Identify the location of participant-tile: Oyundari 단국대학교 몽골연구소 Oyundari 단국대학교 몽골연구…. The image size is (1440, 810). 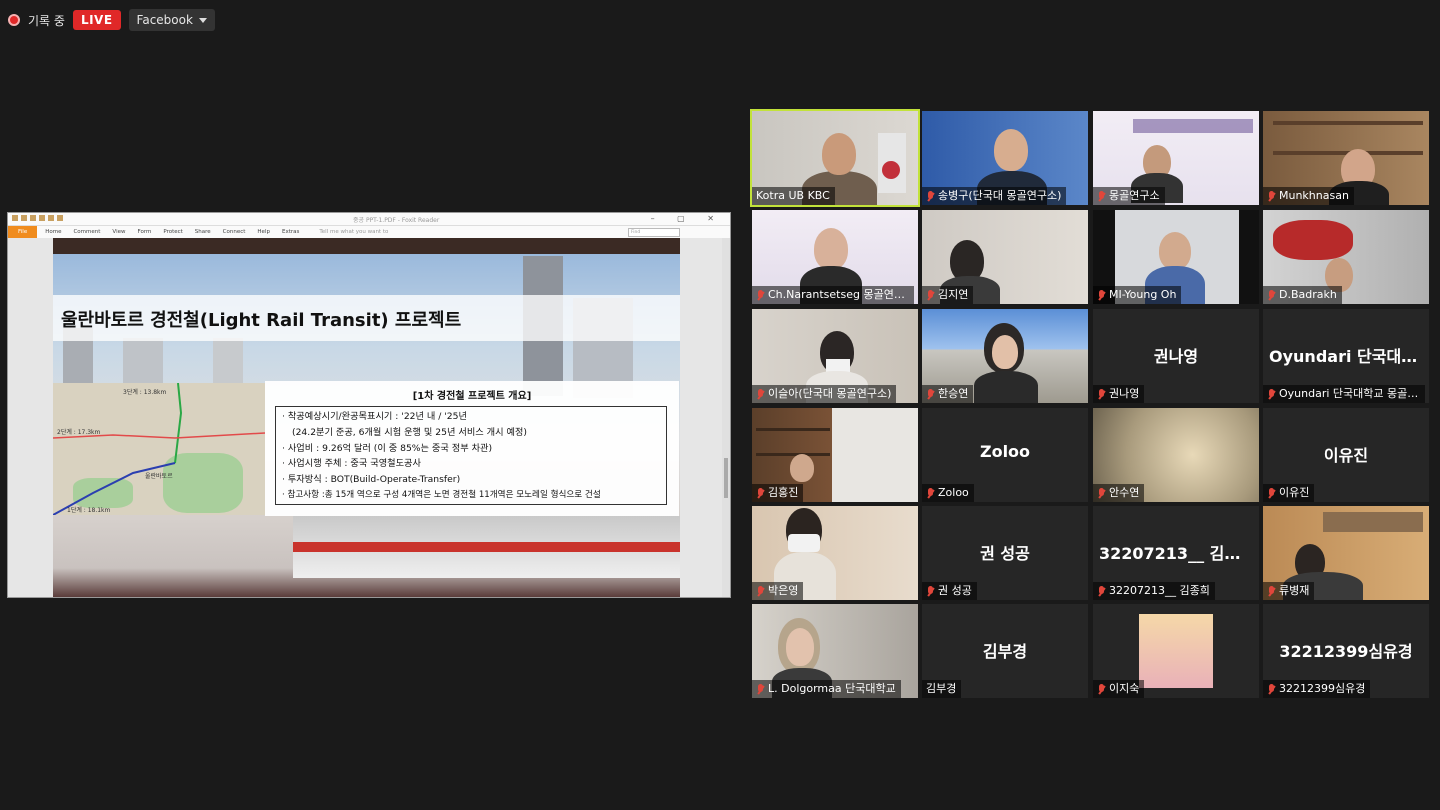
(1346, 356).